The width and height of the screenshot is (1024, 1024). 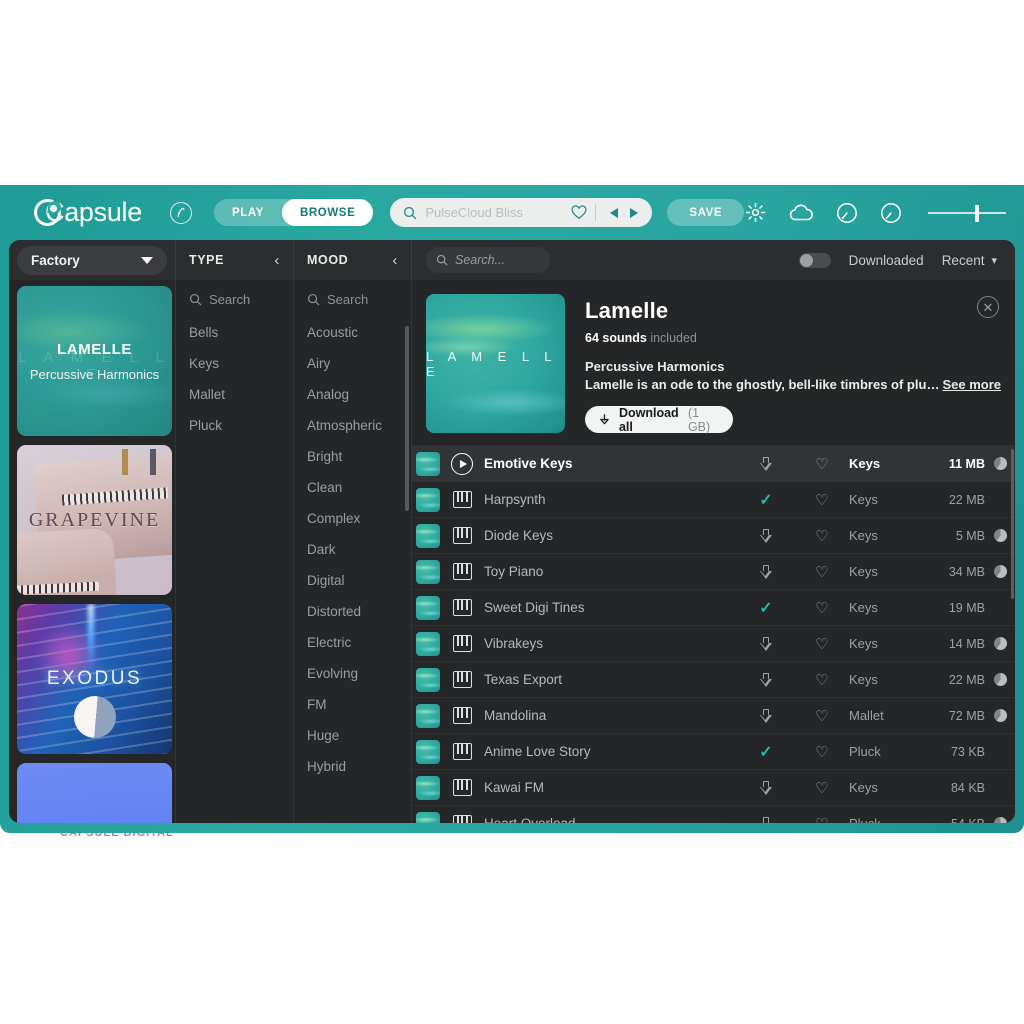 I want to click on sound-row: Toy Piano ♡ Keys 34 MB, so click(x=713, y=571).